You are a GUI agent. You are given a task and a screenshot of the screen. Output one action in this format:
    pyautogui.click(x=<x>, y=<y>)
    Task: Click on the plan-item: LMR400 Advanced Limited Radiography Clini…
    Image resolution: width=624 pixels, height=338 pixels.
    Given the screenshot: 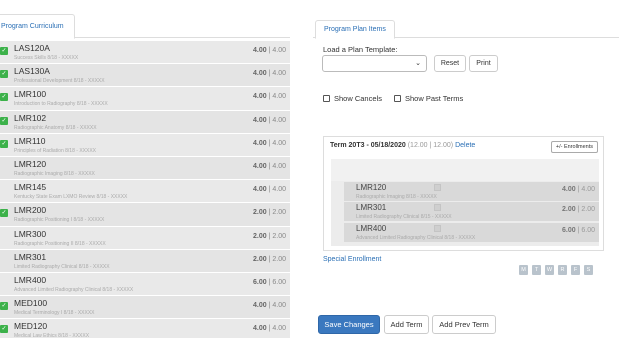 What is the action you would take?
    pyautogui.click(x=471, y=232)
    